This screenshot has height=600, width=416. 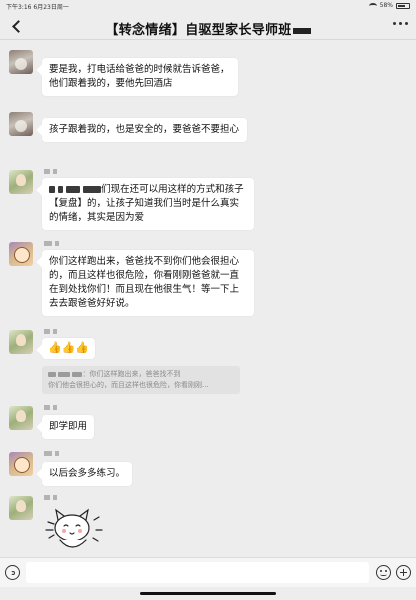 I want to click on input-bar, so click(x=208, y=572).